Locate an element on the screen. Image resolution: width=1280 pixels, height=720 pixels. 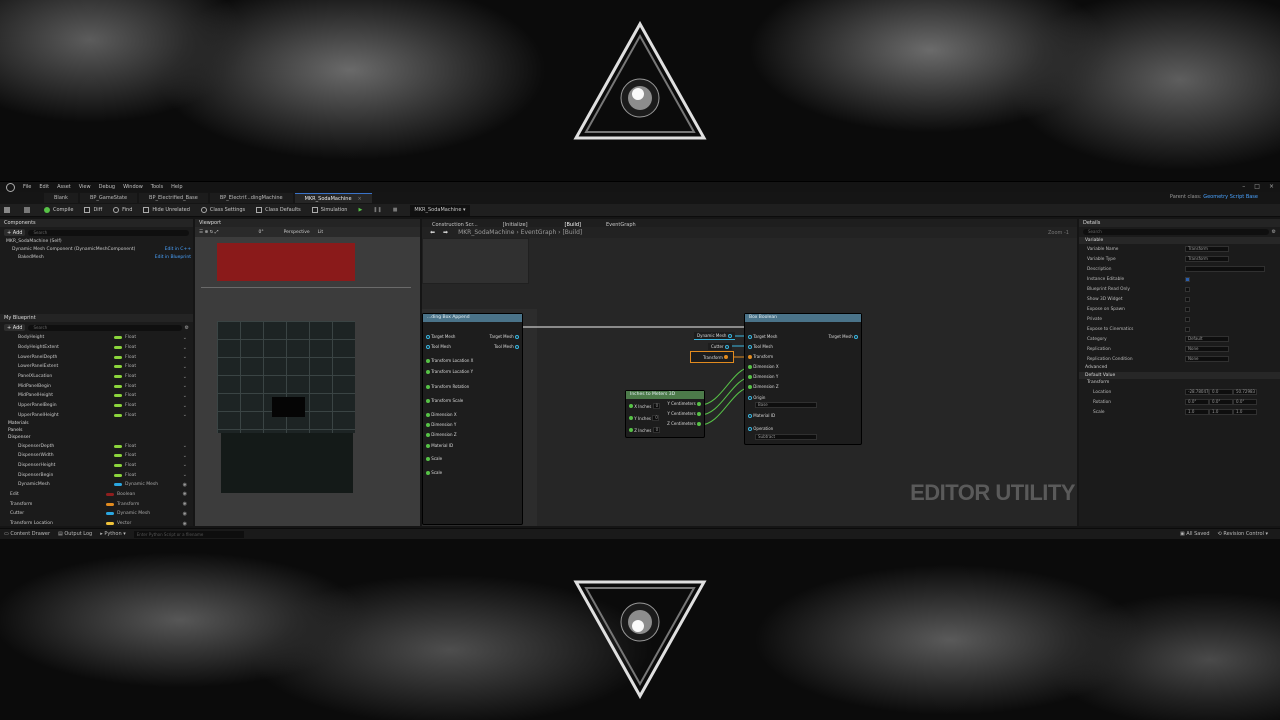
category-panels: Panels is located at coordinates (96, 430).